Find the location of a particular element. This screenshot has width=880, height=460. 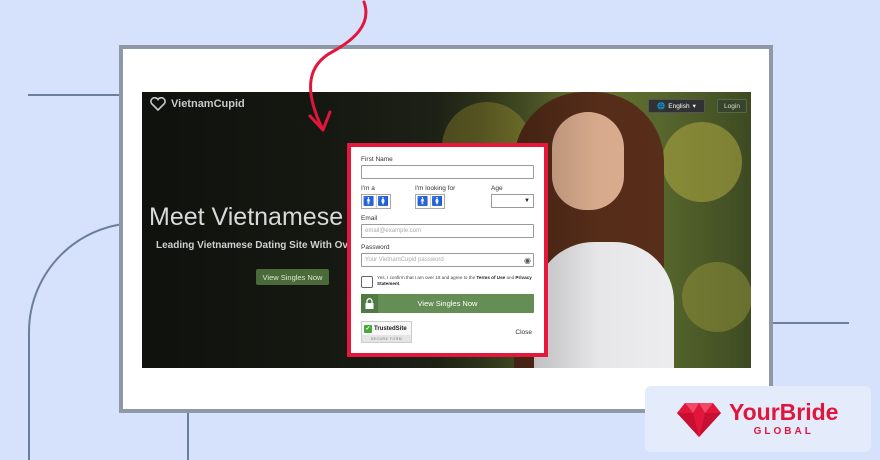

yourbride-badge: YourBride GLOBAL is located at coordinates (758, 419).